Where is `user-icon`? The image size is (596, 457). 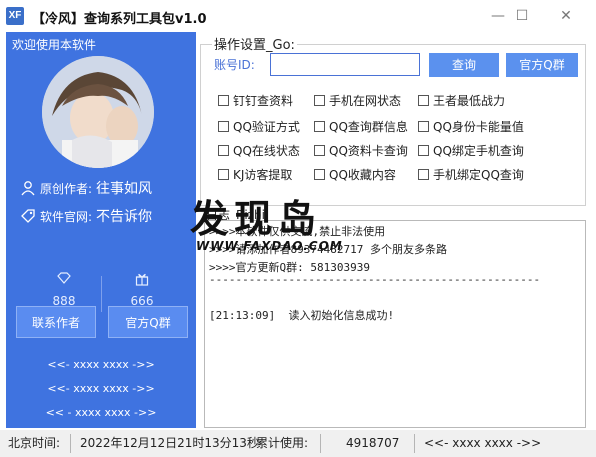 user-icon is located at coordinates (28, 188).